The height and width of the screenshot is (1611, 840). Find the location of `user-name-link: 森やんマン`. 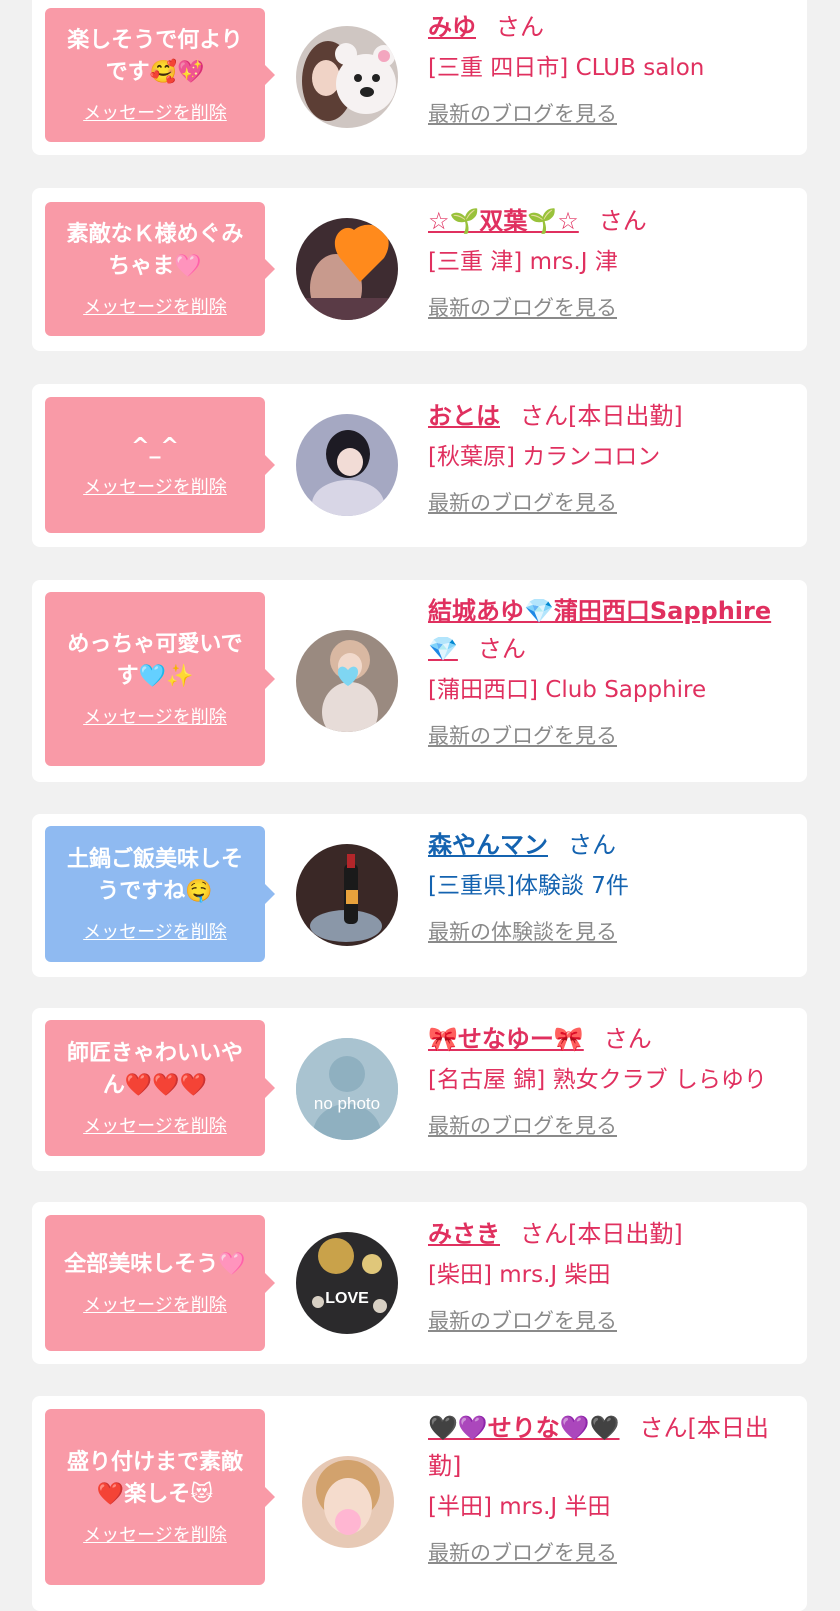

user-name-link: 森やんマン is located at coordinates (488, 845).